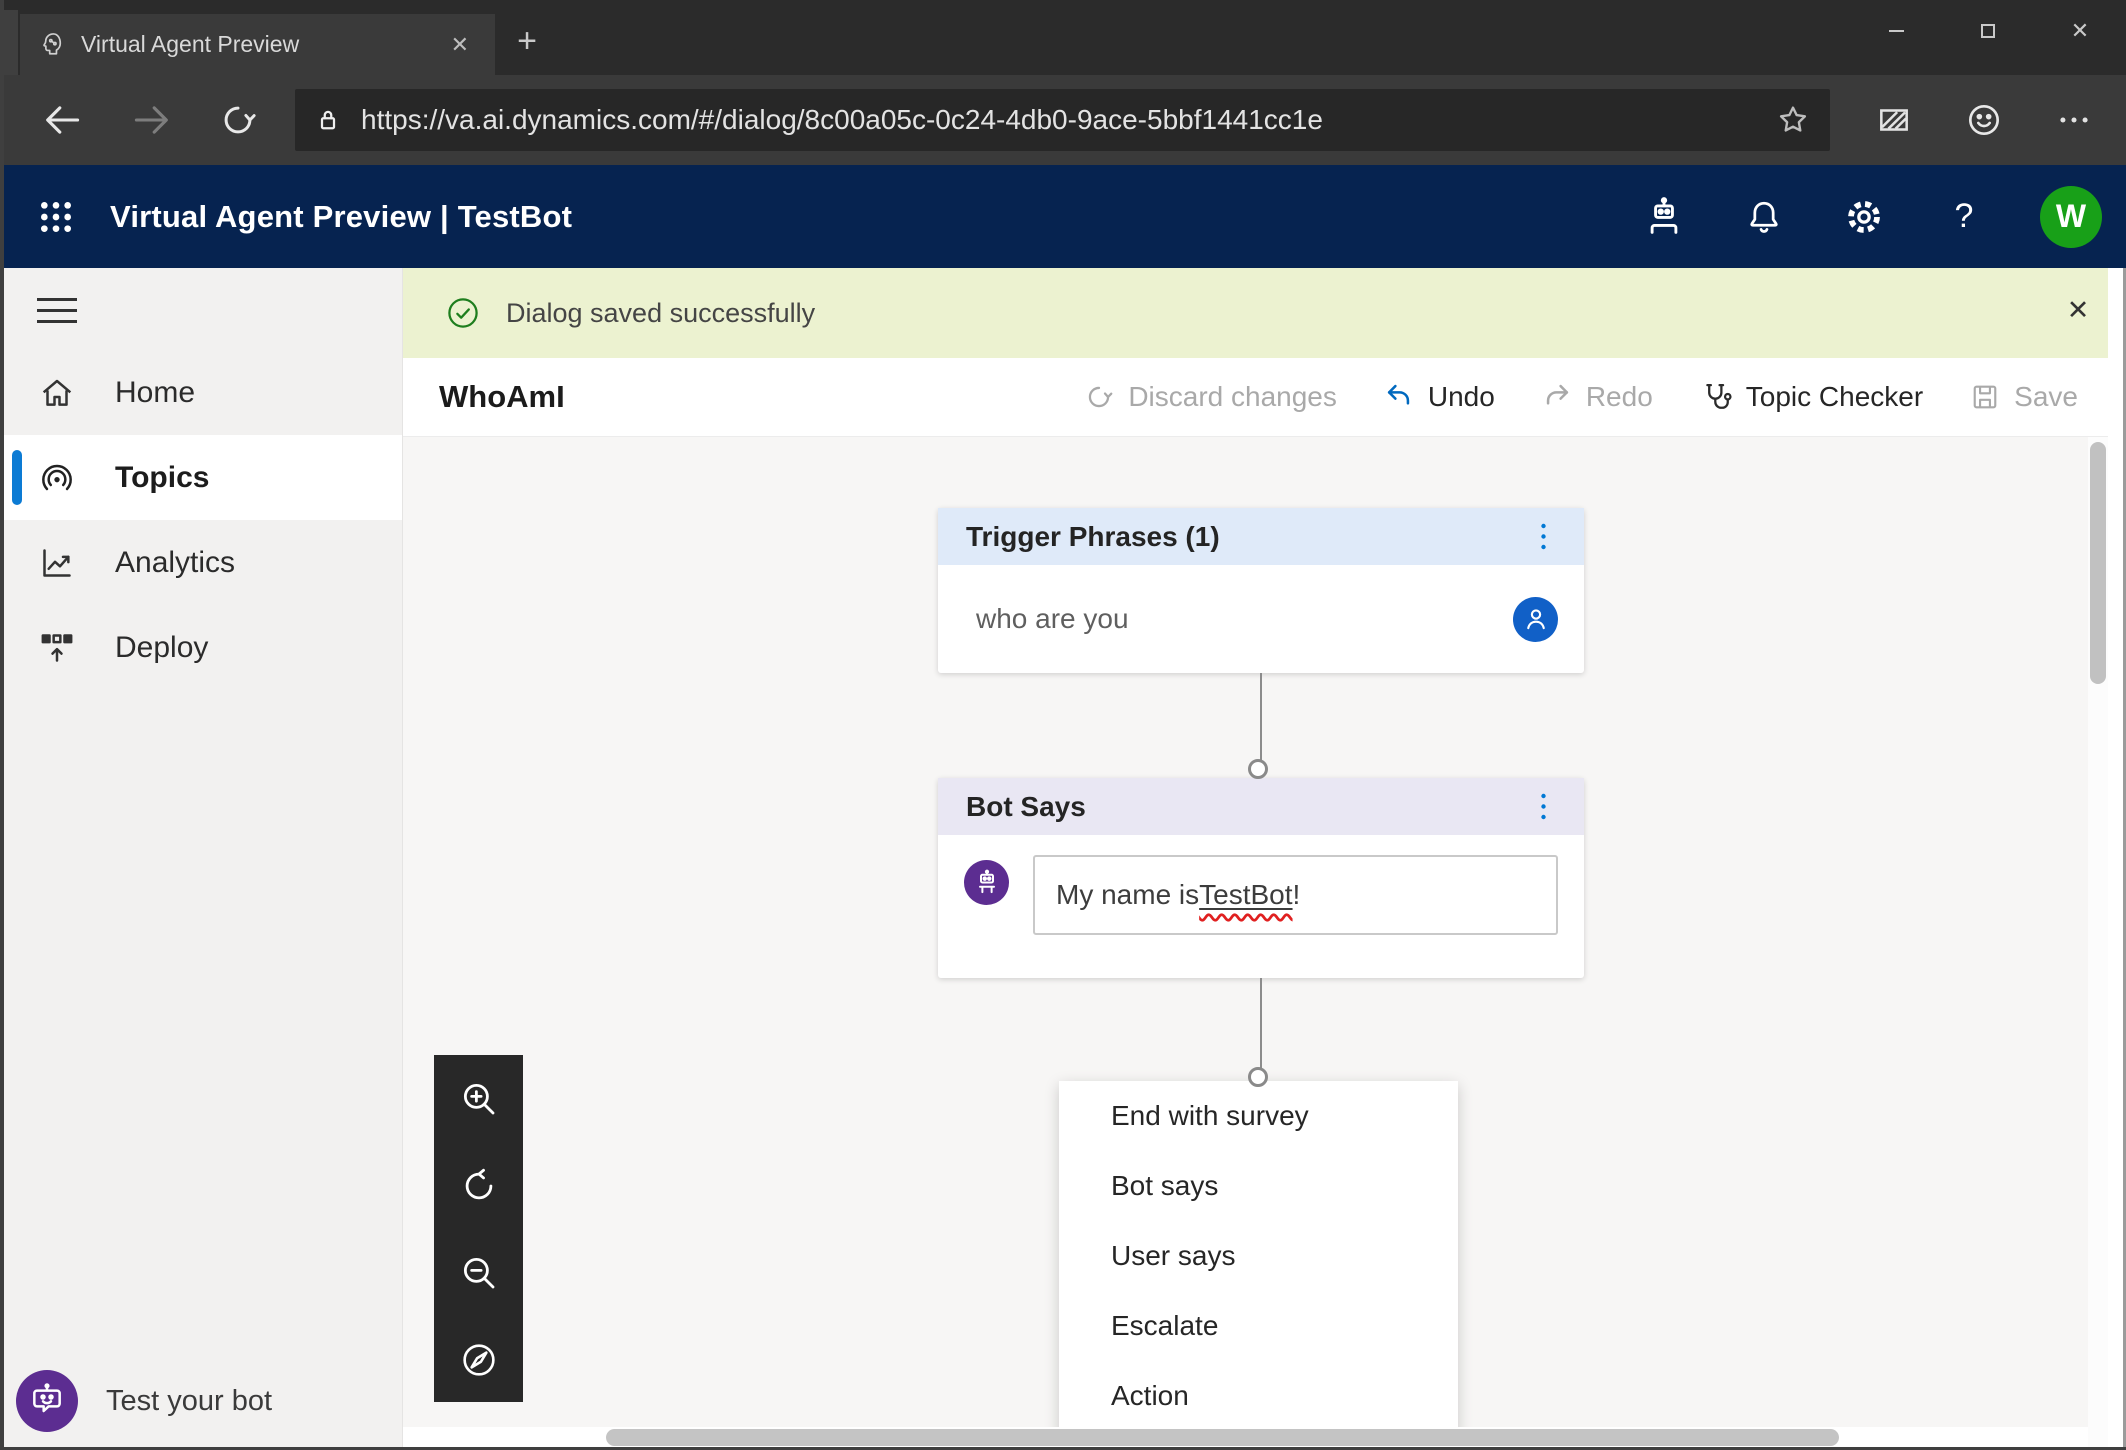  What do you see at coordinates (1258, 1186) in the screenshot?
I see `menu-item-bot-says: Bot says` at bounding box center [1258, 1186].